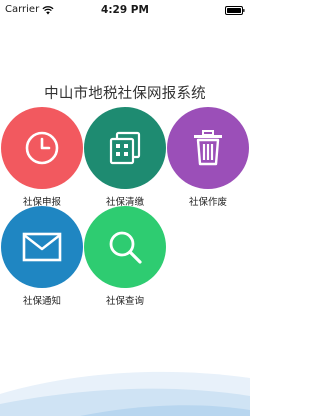 This screenshot has width=320, height=416. I want to click on tile-social-query: 社保查询, so click(125, 256).